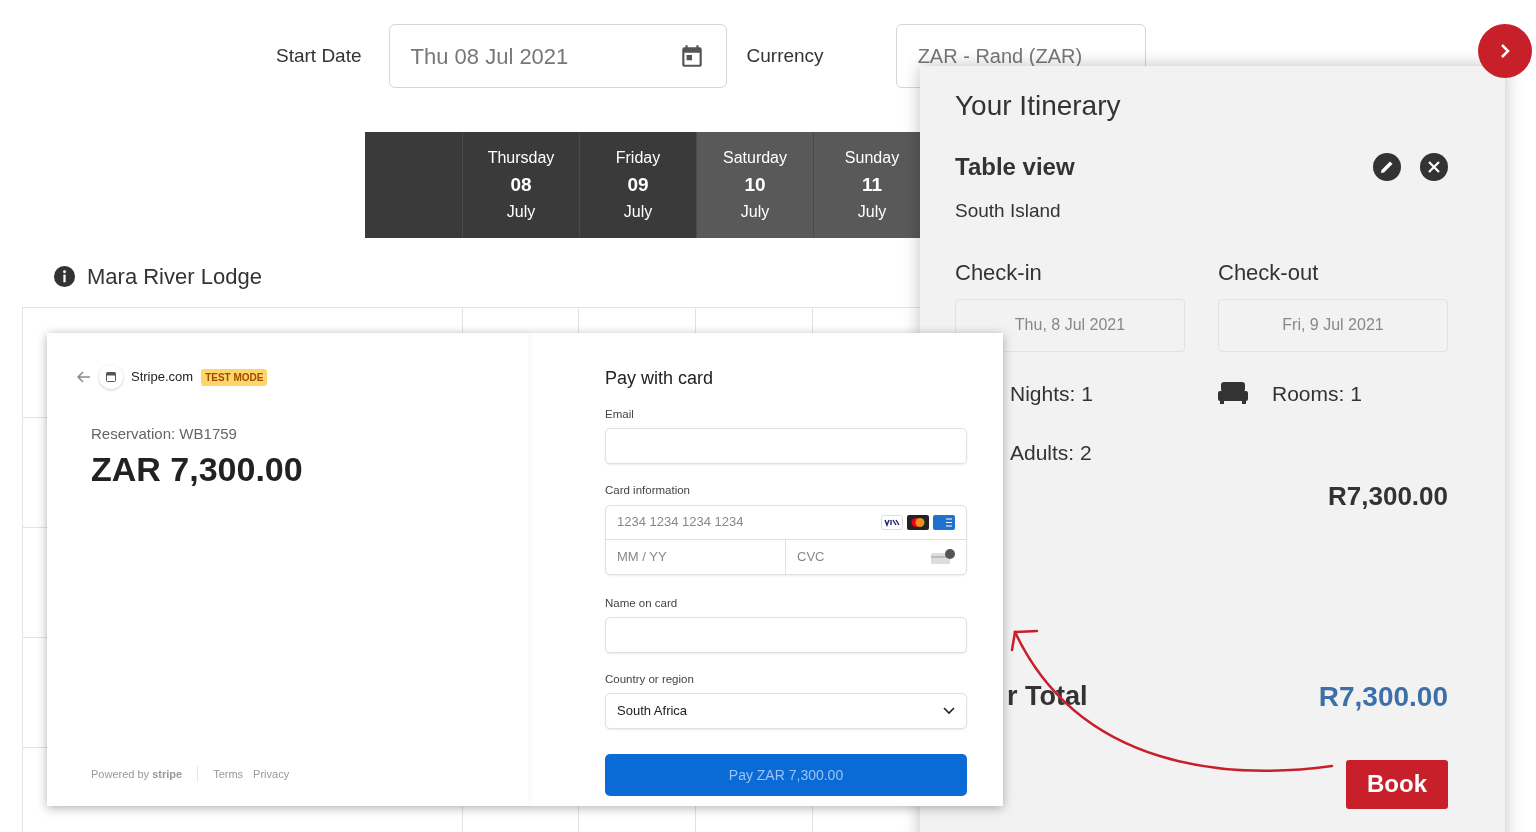 The width and height of the screenshot is (1536, 832). What do you see at coordinates (64, 276) in the screenshot?
I see `info-icon` at bounding box center [64, 276].